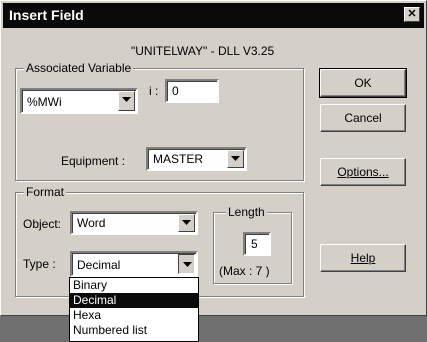 This screenshot has height=342, width=427. What do you see at coordinates (91, 223) in the screenshot?
I see `object-select-value: Word` at bounding box center [91, 223].